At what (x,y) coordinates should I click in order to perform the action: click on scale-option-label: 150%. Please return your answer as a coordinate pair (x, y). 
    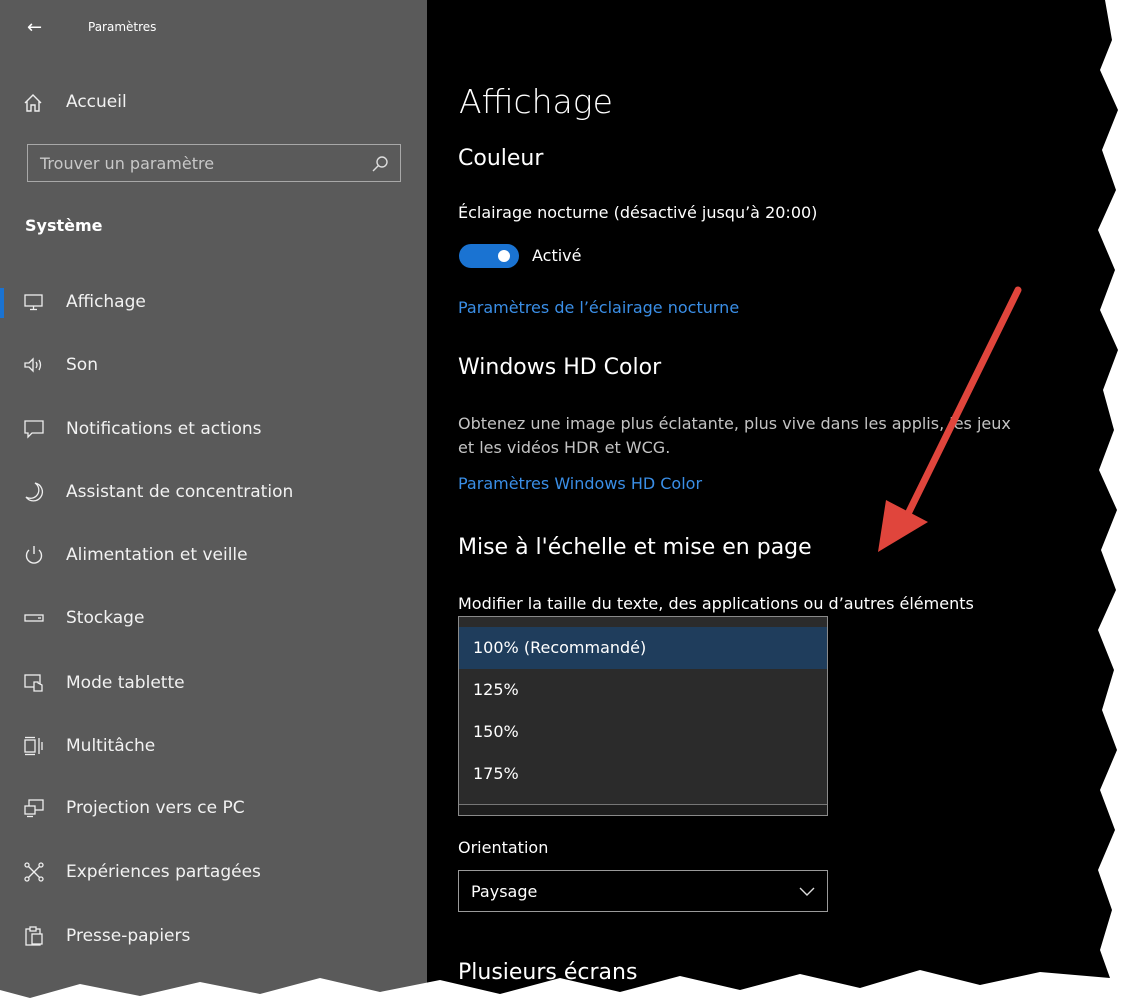
    Looking at the image, I should click on (496, 731).